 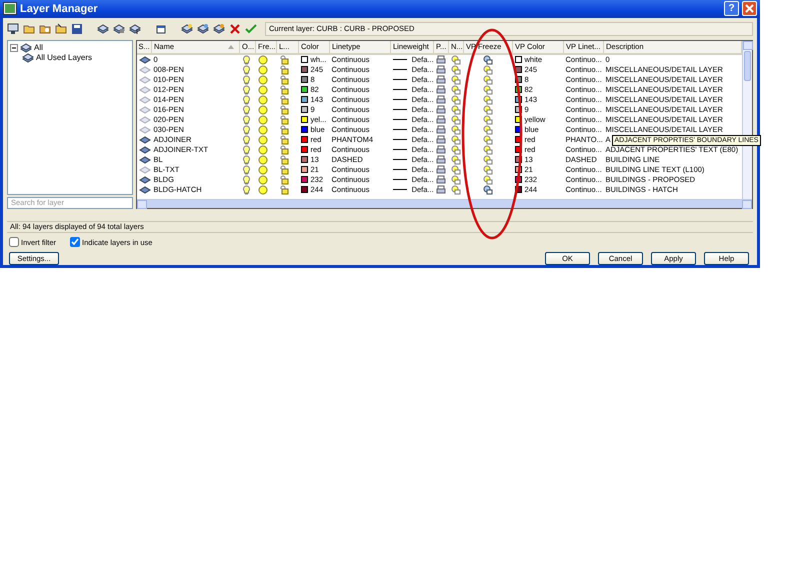 I want to click on tree-item: All Used Layers, so click(x=64, y=58).